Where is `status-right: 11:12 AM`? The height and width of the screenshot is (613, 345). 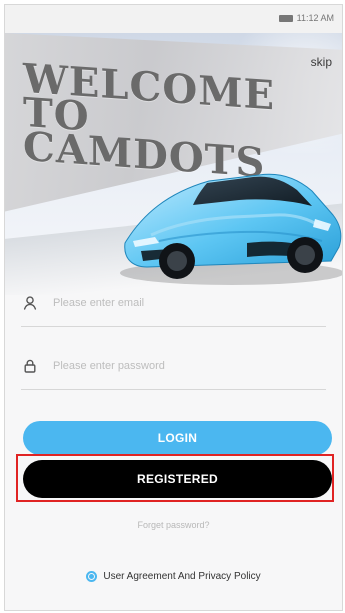
status-right: 11:12 AM is located at coordinates (306, 18).